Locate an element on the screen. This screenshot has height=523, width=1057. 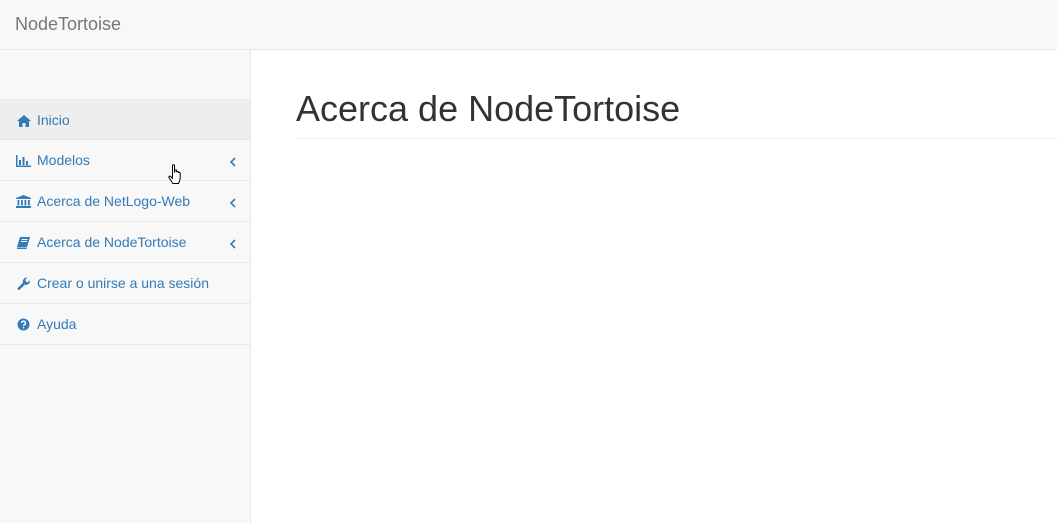
sidebar-item-label: Crear o unirse a una sesión is located at coordinates (123, 283).